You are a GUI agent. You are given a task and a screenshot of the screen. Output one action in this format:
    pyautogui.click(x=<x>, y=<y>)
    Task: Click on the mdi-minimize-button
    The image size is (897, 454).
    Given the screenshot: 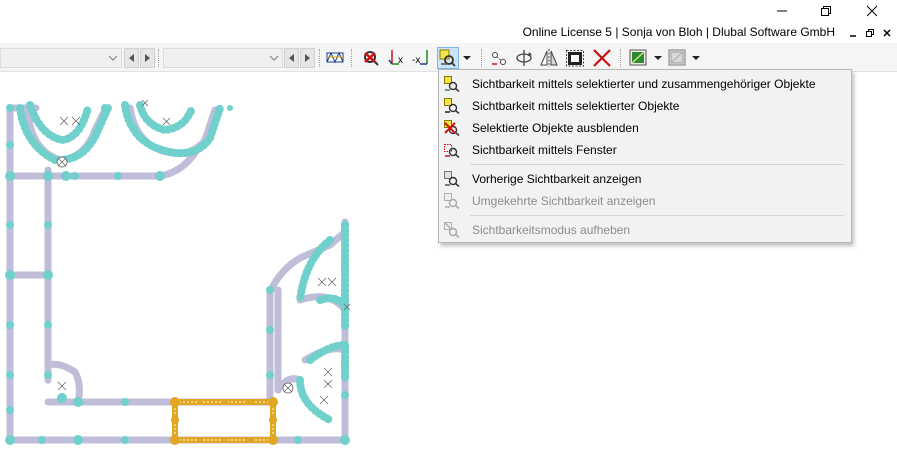 What is the action you would take?
    pyautogui.click(x=853, y=33)
    